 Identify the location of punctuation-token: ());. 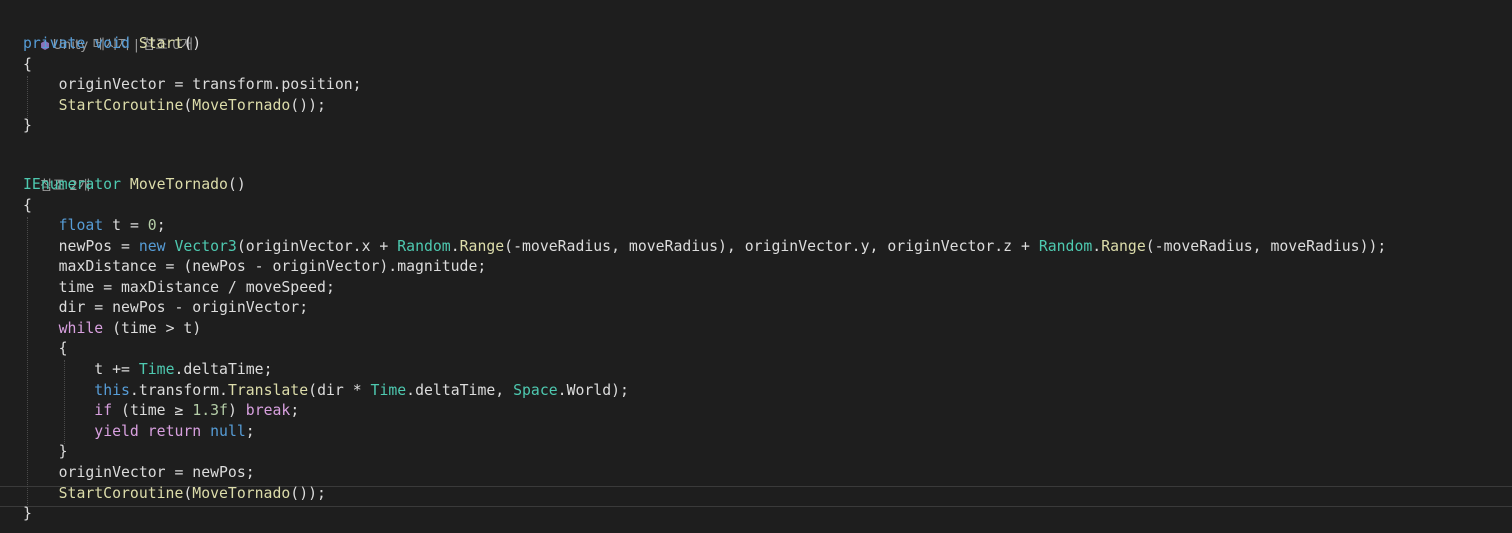
(308, 493).